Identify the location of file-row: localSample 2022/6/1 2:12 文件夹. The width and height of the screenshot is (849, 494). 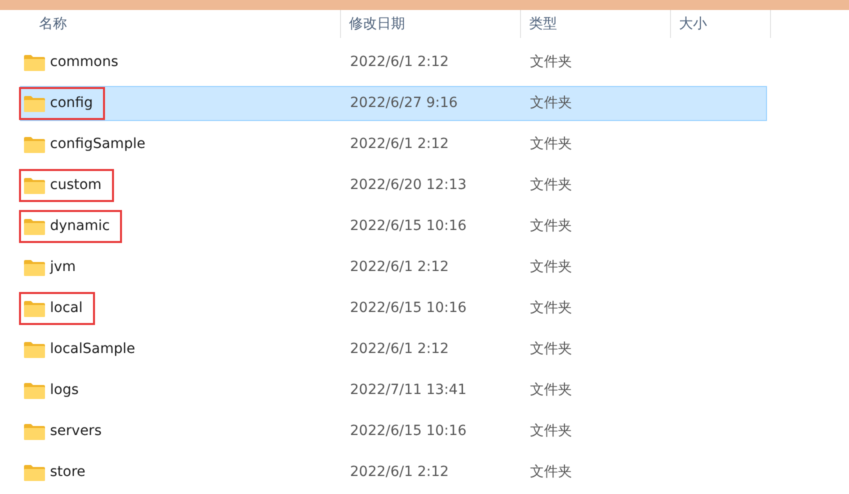
(393, 349).